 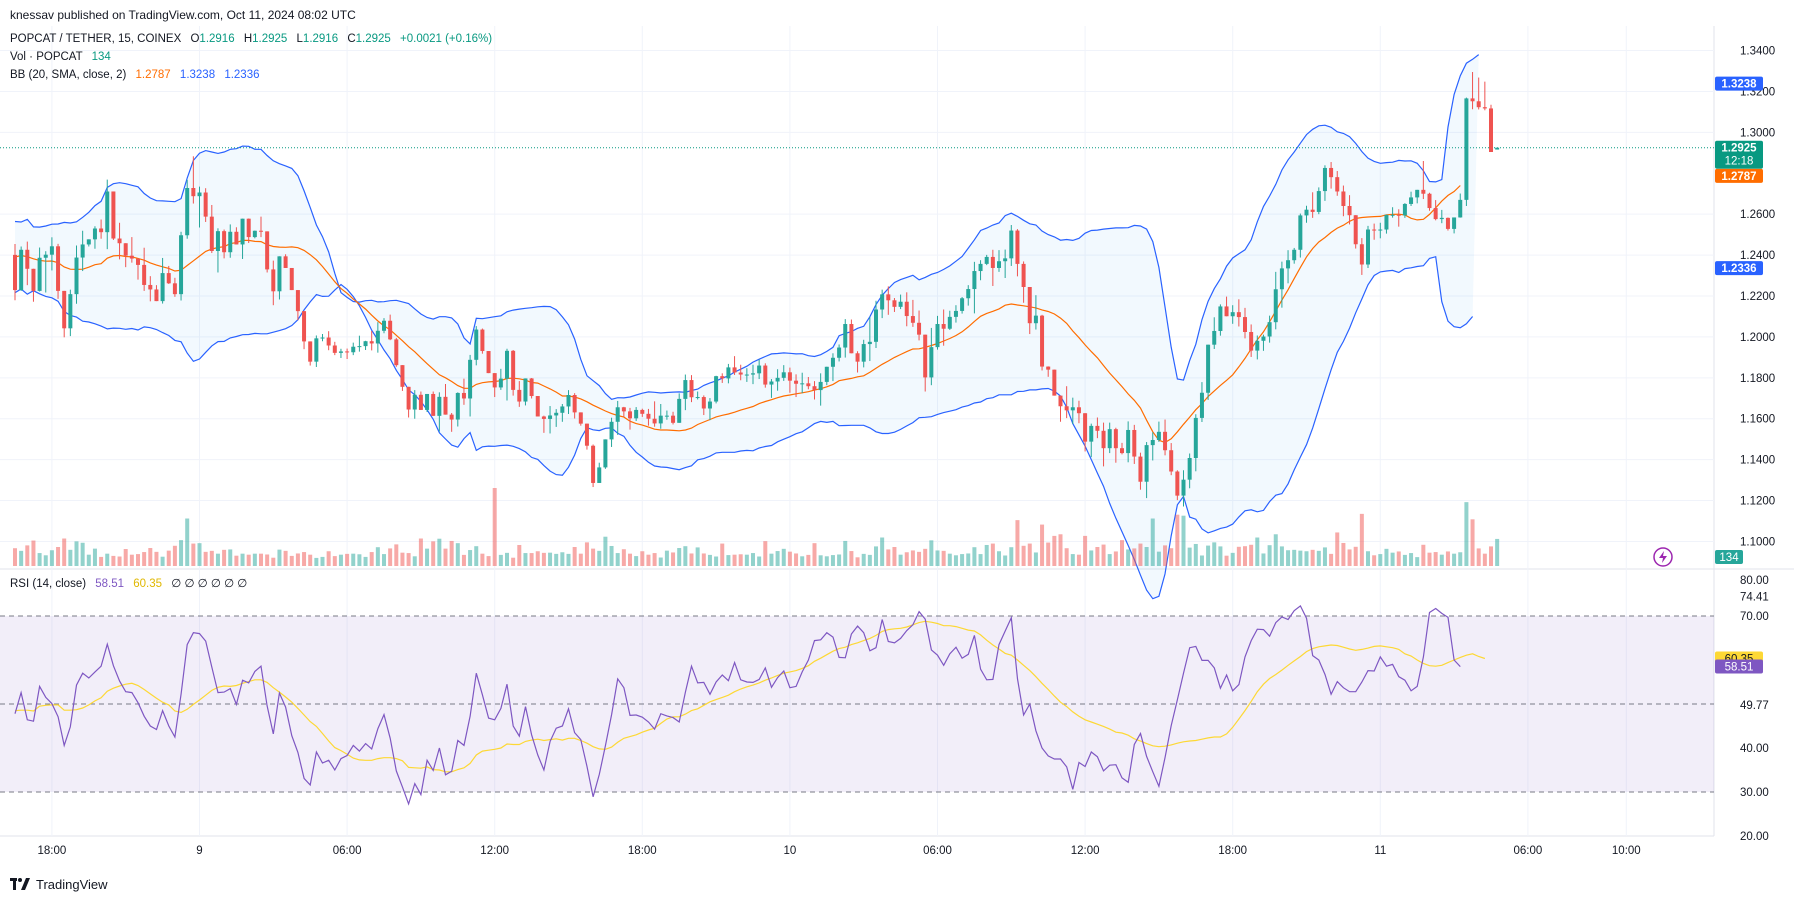 What do you see at coordinates (1232, 851) in the screenshot?
I see `time-tick-label: 18:00` at bounding box center [1232, 851].